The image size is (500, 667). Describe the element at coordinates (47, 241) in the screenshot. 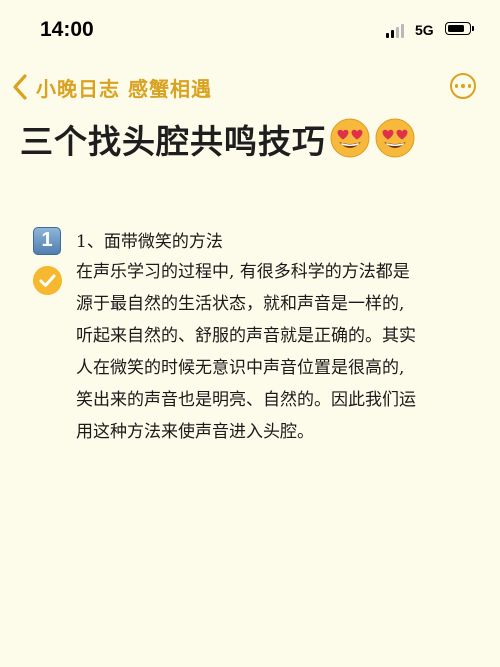

I see `keycap-one-icon: 1` at that location.